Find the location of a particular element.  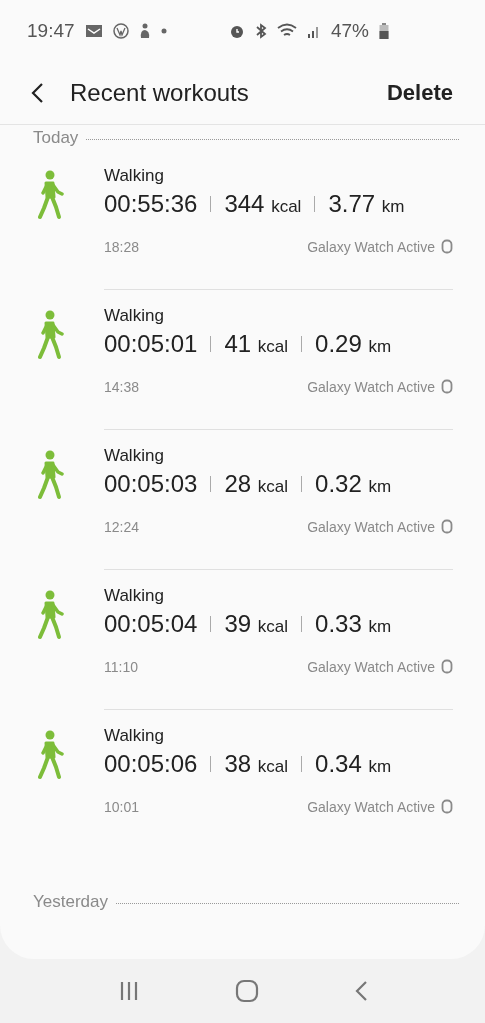

alarm-icon is located at coordinates (236, 31).